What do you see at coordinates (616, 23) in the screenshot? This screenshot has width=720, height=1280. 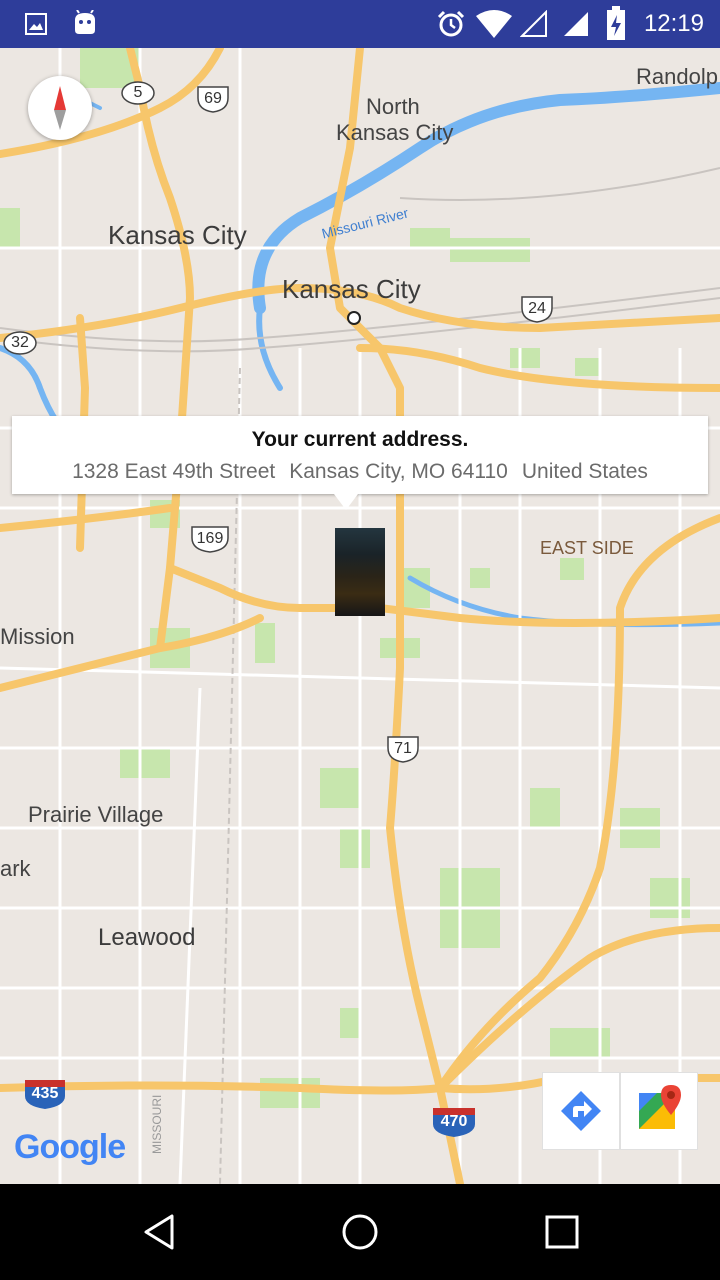 I see `battery-charging-icon` at bounding box center [616, 23].